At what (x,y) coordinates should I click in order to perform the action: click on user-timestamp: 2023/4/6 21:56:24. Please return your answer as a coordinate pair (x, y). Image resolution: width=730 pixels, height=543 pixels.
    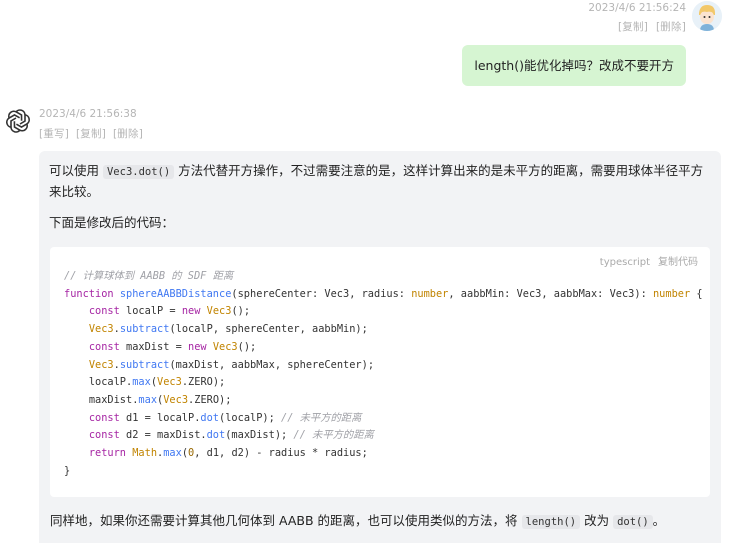
    Looking at the image, I should click on (637, 8).